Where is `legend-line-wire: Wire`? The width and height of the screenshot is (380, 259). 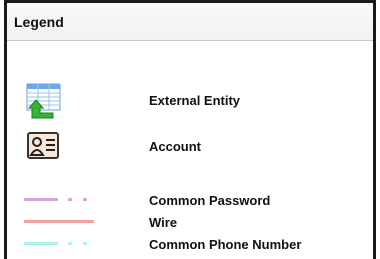 legend-line-wire: Wire is located at coordinates (190, 222).